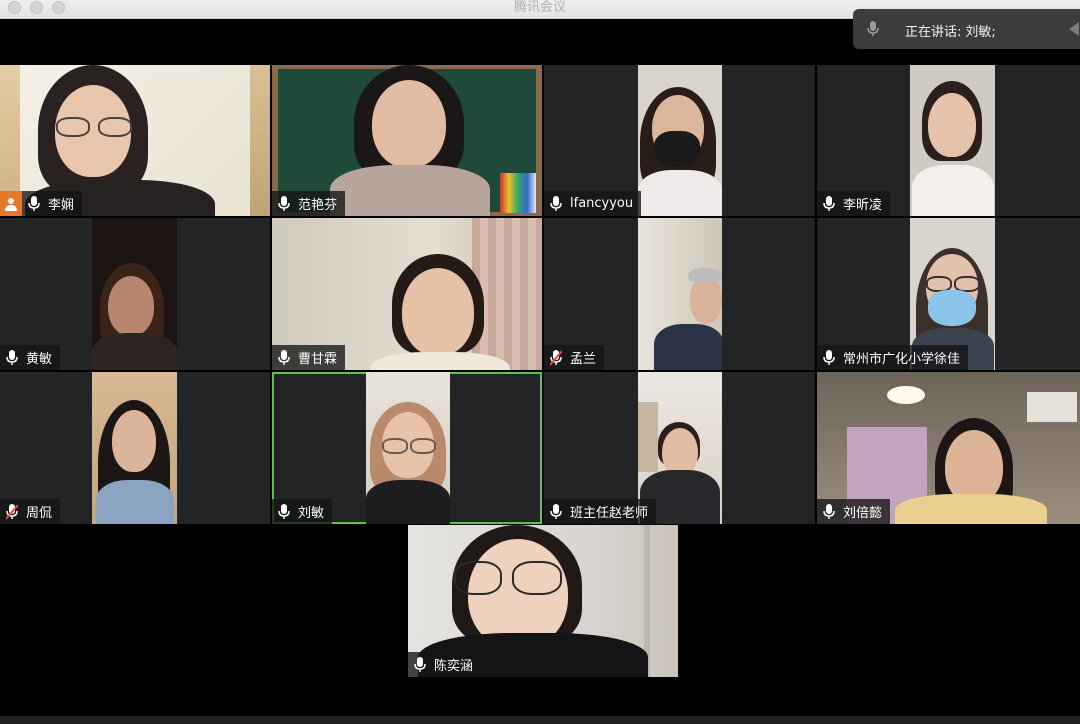  Describe the element at coordinates (948, 448) in the screenshot. I see `participant-tile: 刘倍懿` at that location.